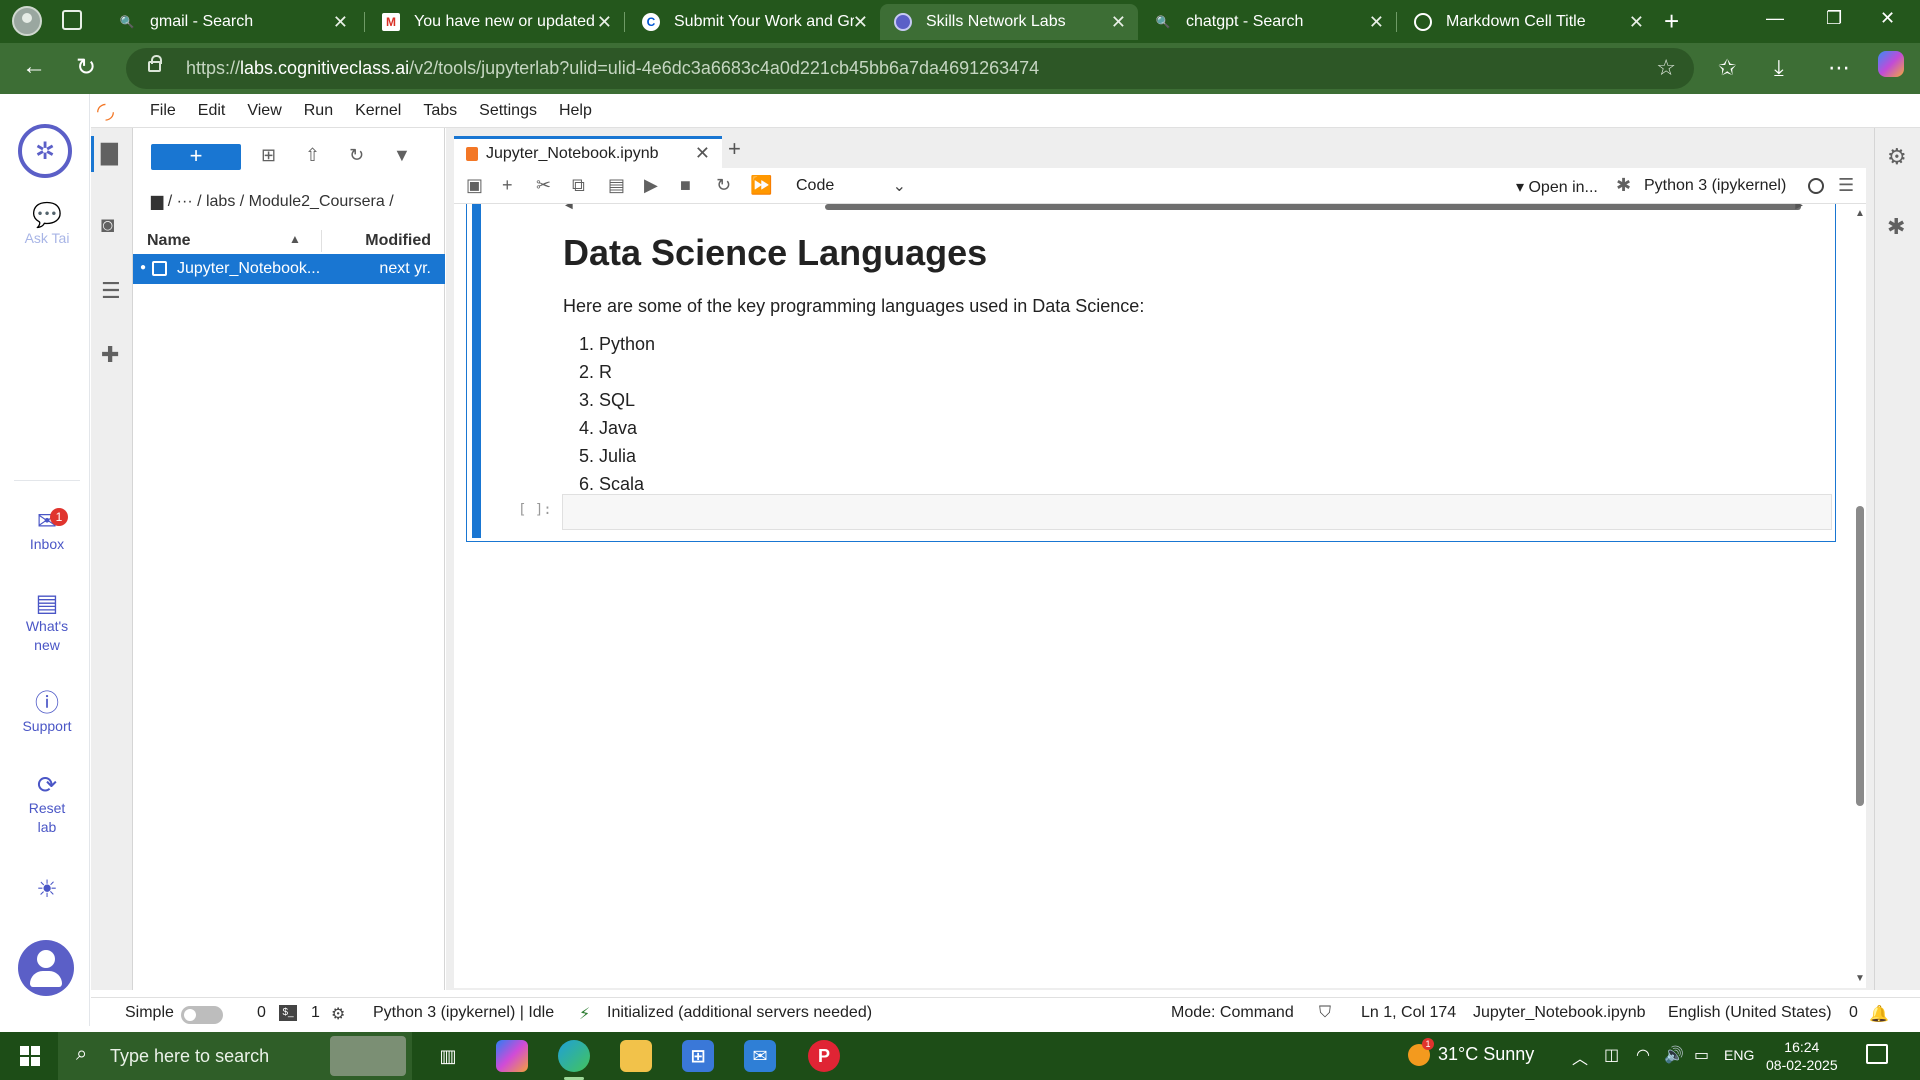 This screenshot has width=1920, height=1080. What do you see at coordinates (338, 1014) in the screenshot?
I see `kernel-gear-icon: ⚙` at bounding box center [338, 1014].